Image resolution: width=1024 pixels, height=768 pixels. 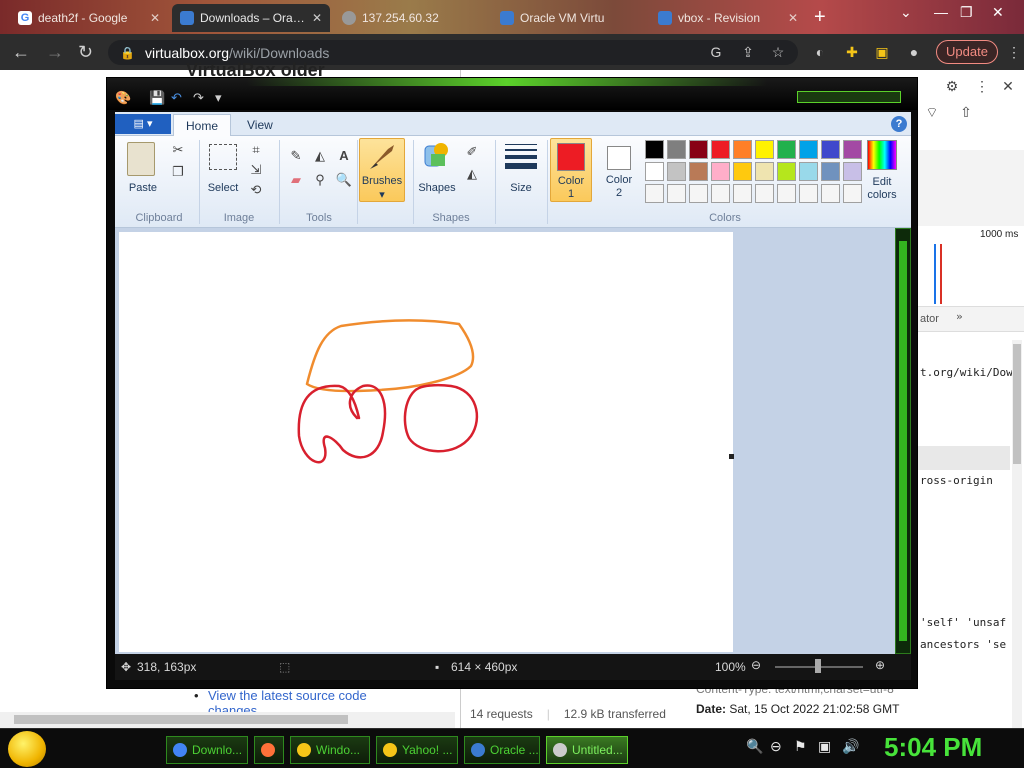 I want to click on edit-colors-rainbow-icon, so click(x=882, y=155).